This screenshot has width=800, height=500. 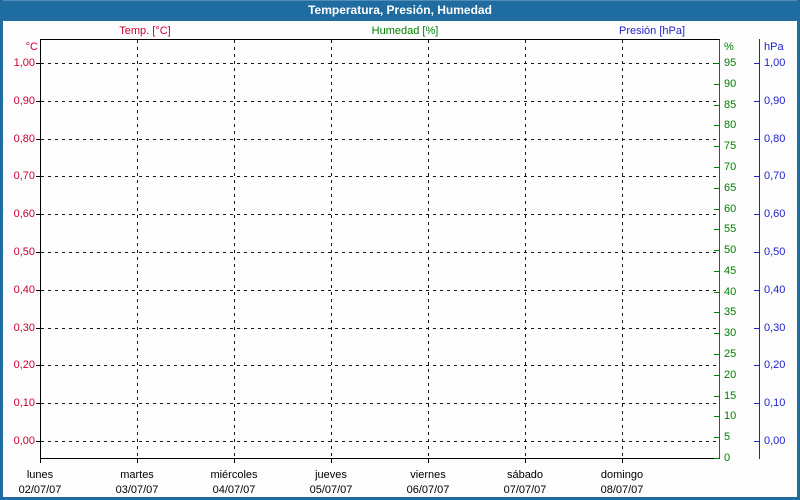 What do you see at coordinates (727, 437) in the screenshot?
I see `humidity-tick-label: 5` at bounding box center [727, 437].